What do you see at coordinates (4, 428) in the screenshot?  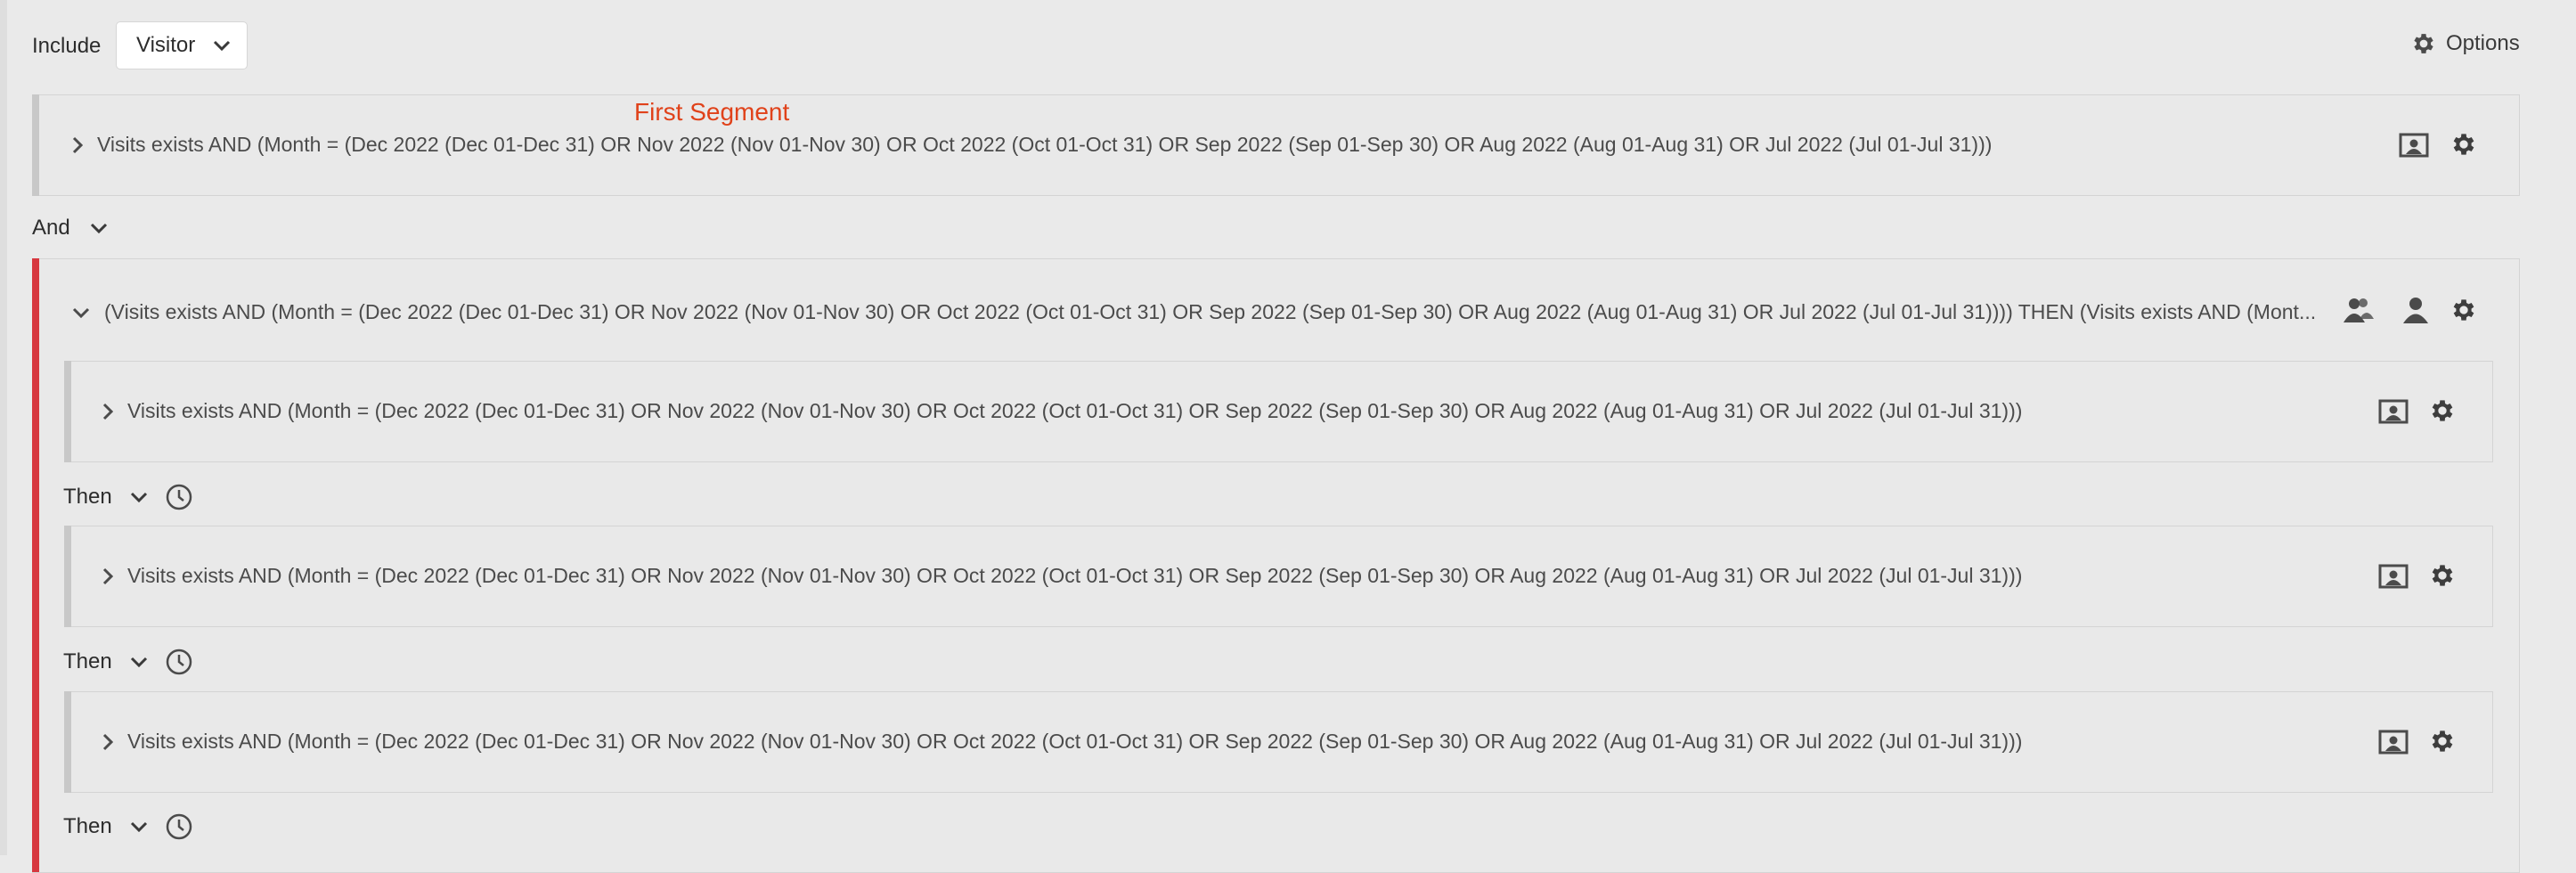 I see `left-rule` at bounding box center [4, 428].